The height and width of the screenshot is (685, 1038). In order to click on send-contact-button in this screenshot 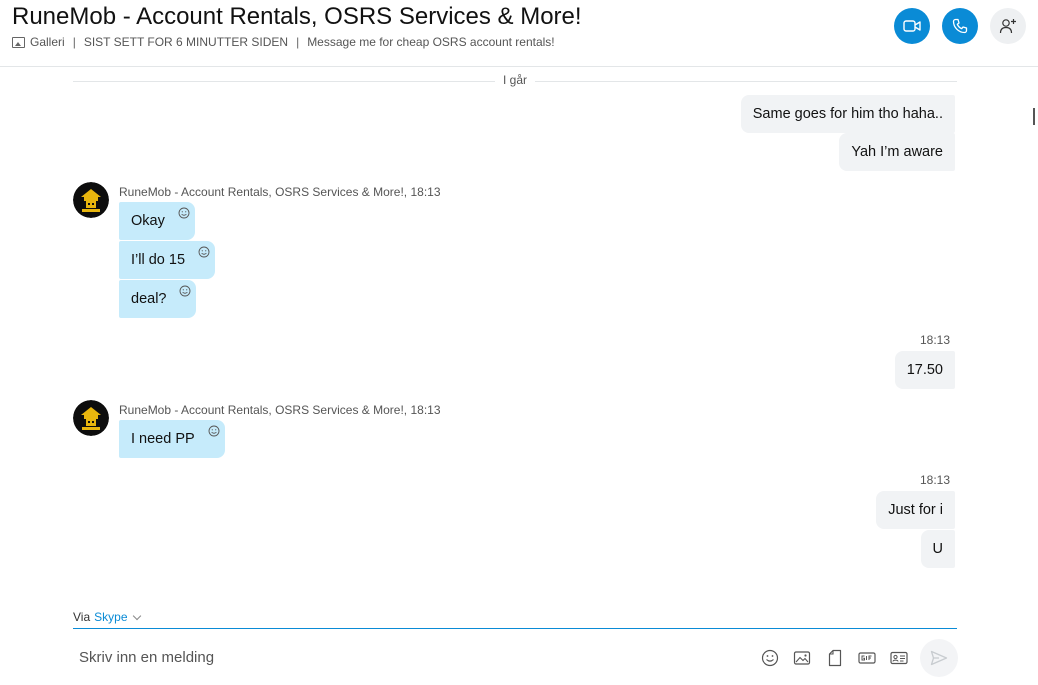, I will do `click(899, 658)`.